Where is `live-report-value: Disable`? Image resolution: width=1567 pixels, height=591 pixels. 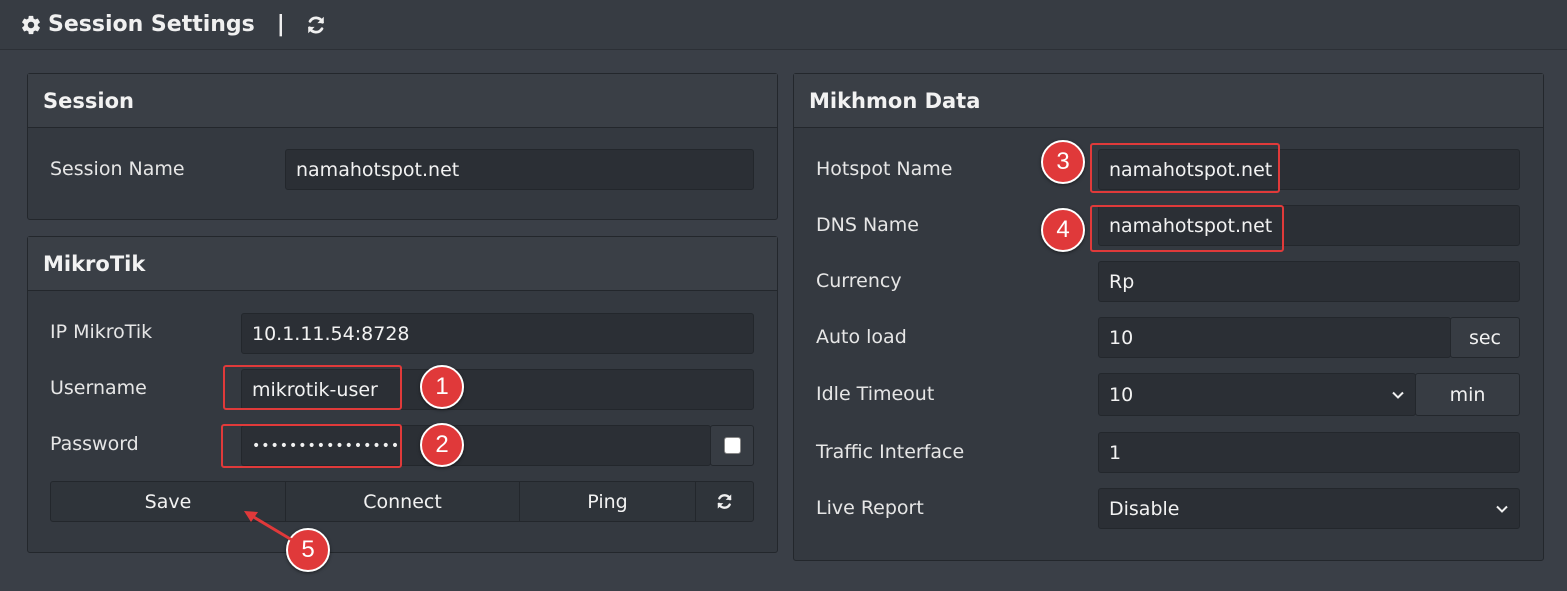 live-report-value: Disable is located at coordinates (1144, 508).